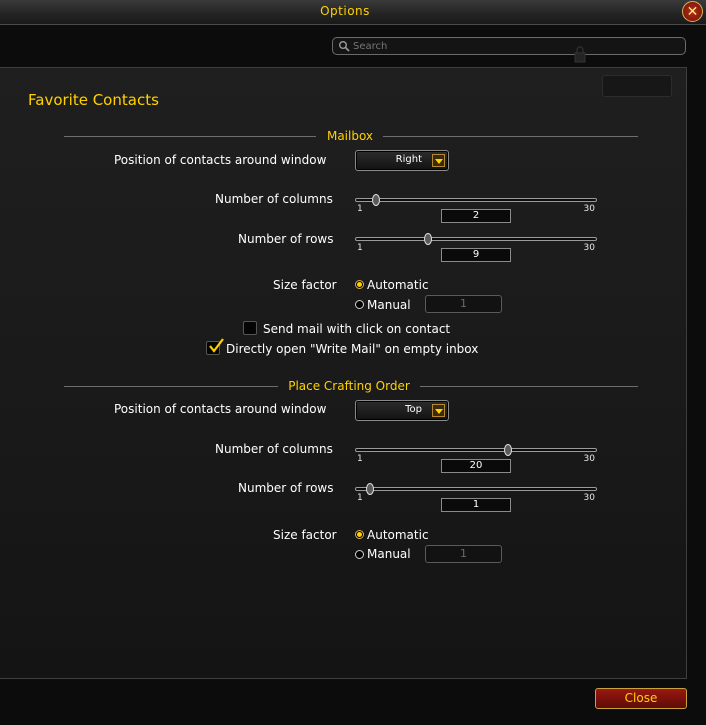 The height and width of the screenshot is (725, 706). I want to click on checkmark-icon, so click(216, 345).